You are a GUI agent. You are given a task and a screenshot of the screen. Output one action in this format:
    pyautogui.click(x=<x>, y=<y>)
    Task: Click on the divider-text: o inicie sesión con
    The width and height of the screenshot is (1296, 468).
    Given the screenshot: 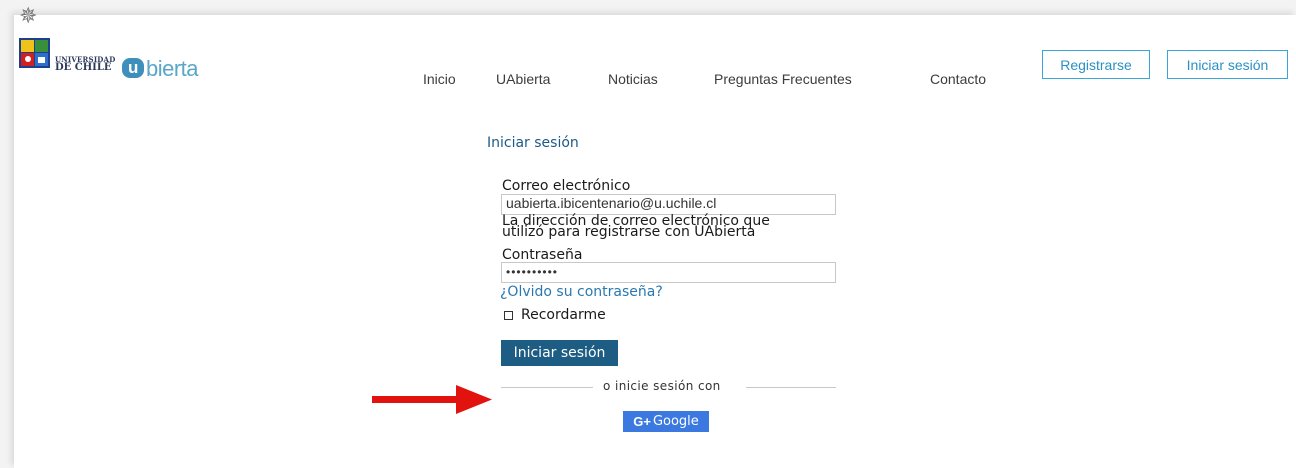 What is the action you would take?
    pyautogui.click(x=662, y=386)
    